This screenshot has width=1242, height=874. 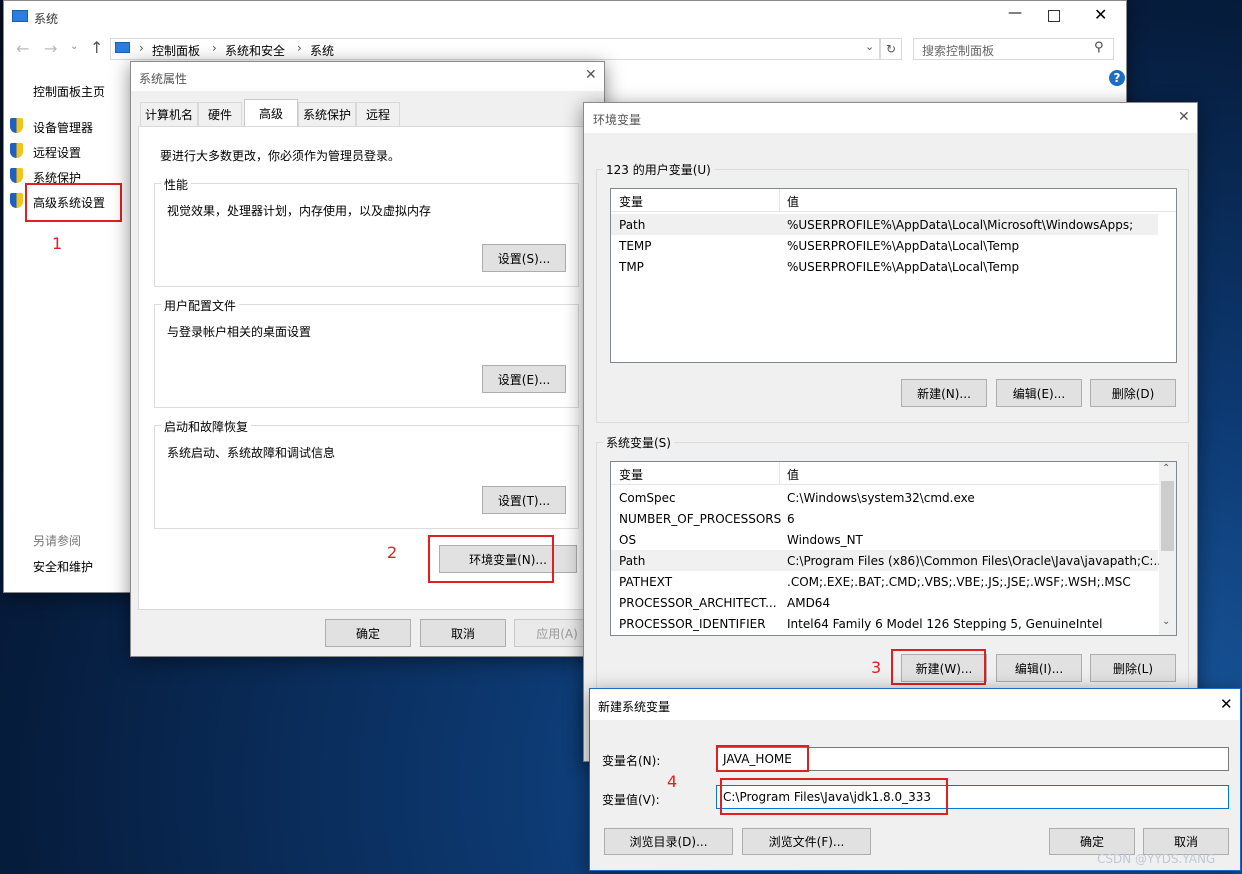 I want to click on button-label: 删除(D), so click(x=1133, y=393).